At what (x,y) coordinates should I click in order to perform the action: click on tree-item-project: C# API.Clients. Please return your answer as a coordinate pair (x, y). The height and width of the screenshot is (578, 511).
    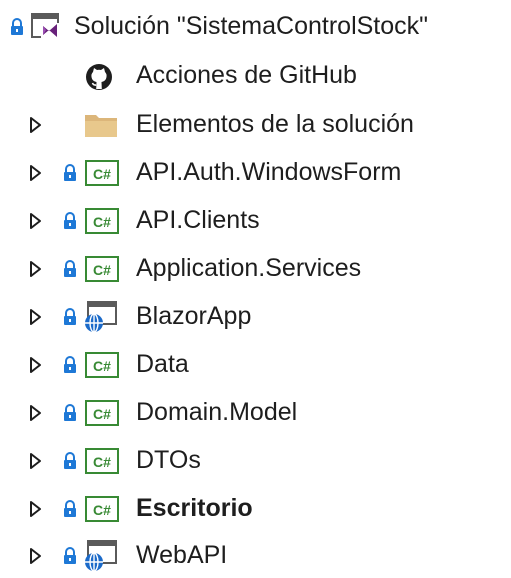
    Looking at the image, I should click on (255, 221).